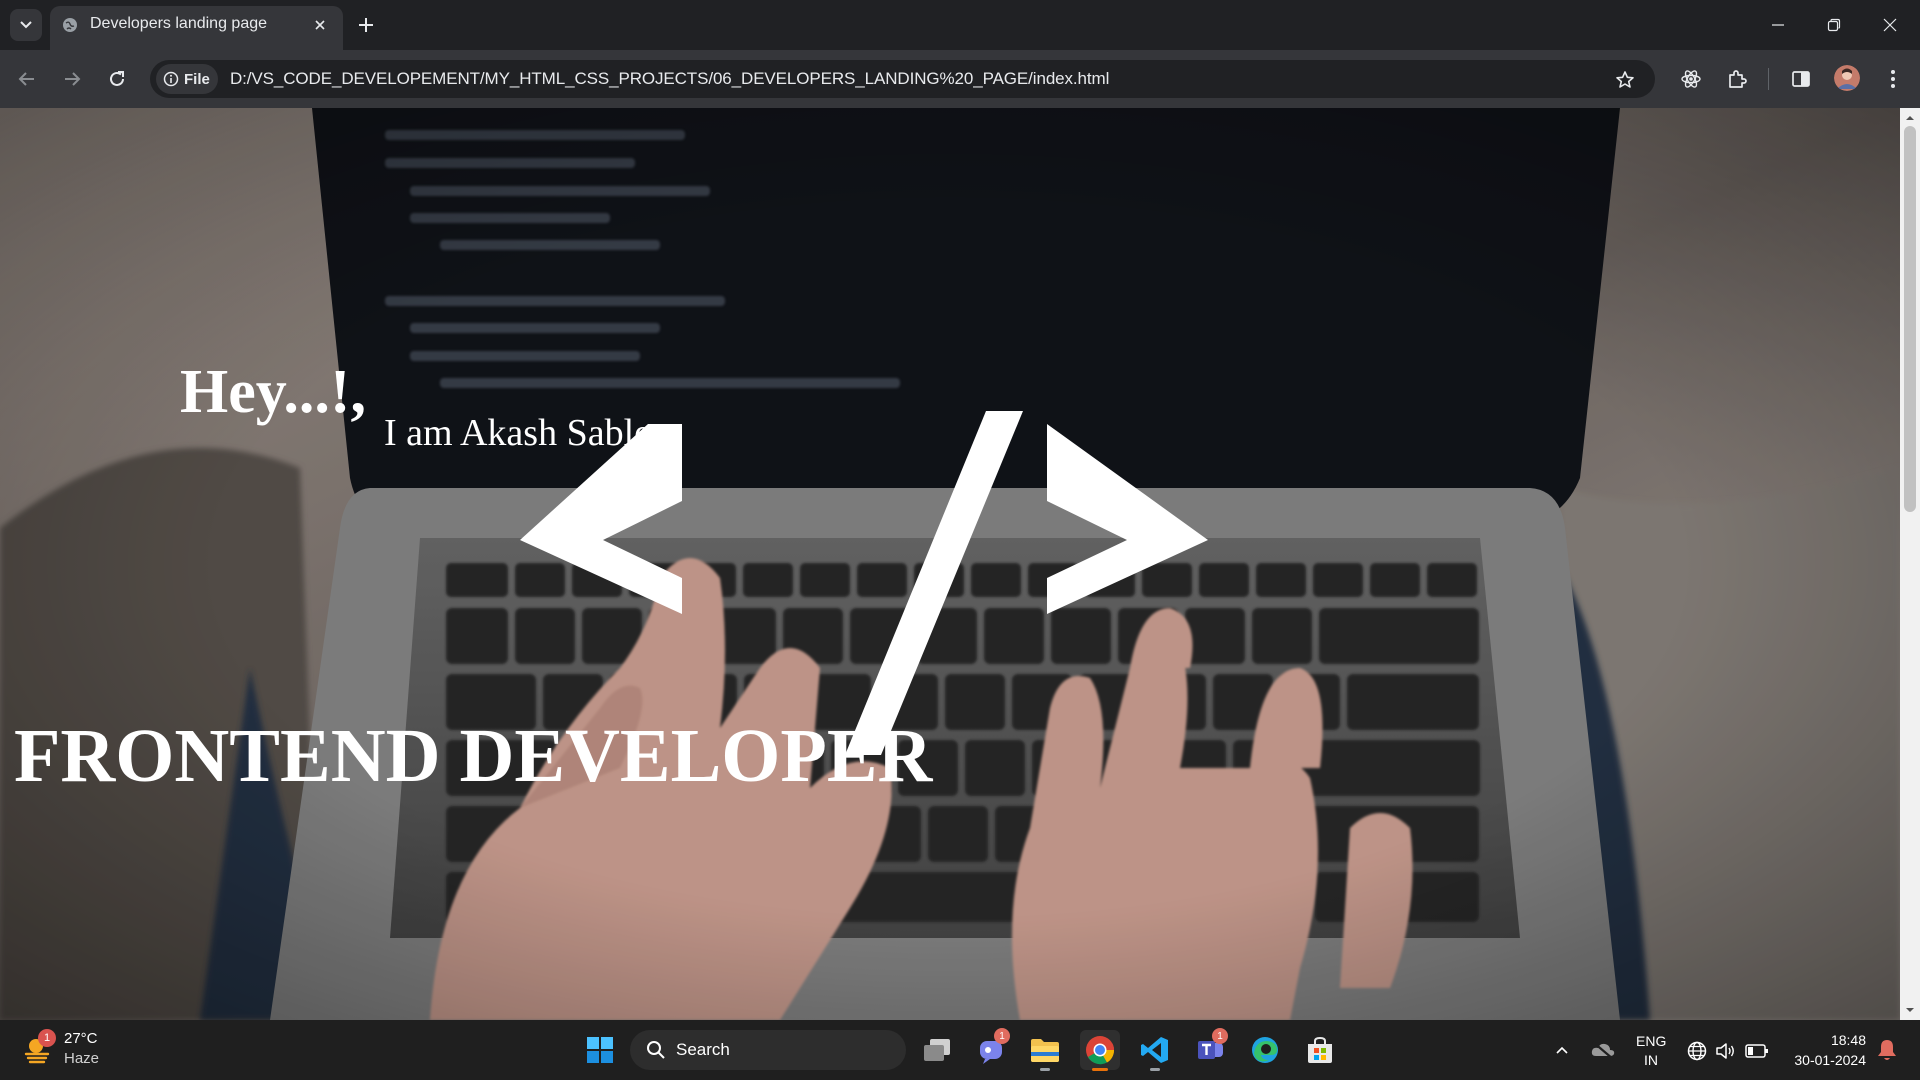 This screenshot has width=1920, height=1080. Describe the element at coordinates (1819, 1060) in the screenshot. I see `taskbar-clock-date: 30-01-2024` at that location.